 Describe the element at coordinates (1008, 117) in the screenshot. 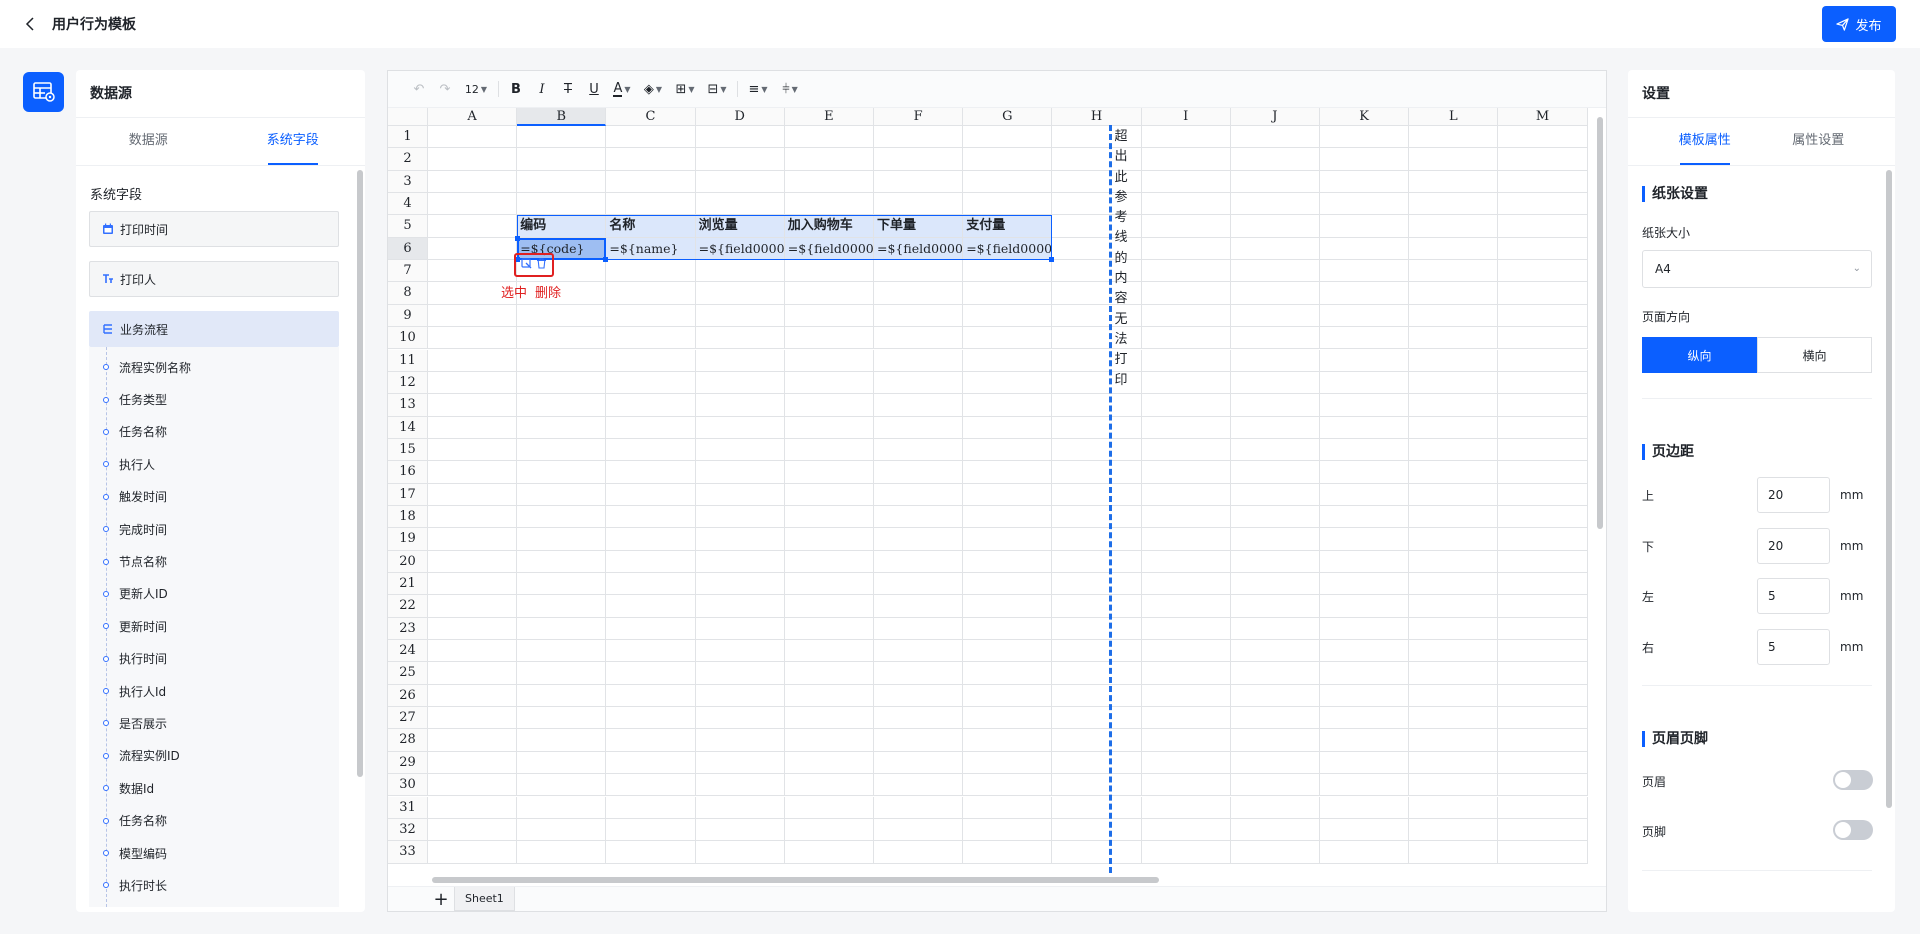

I see `column-header: G` at that location.